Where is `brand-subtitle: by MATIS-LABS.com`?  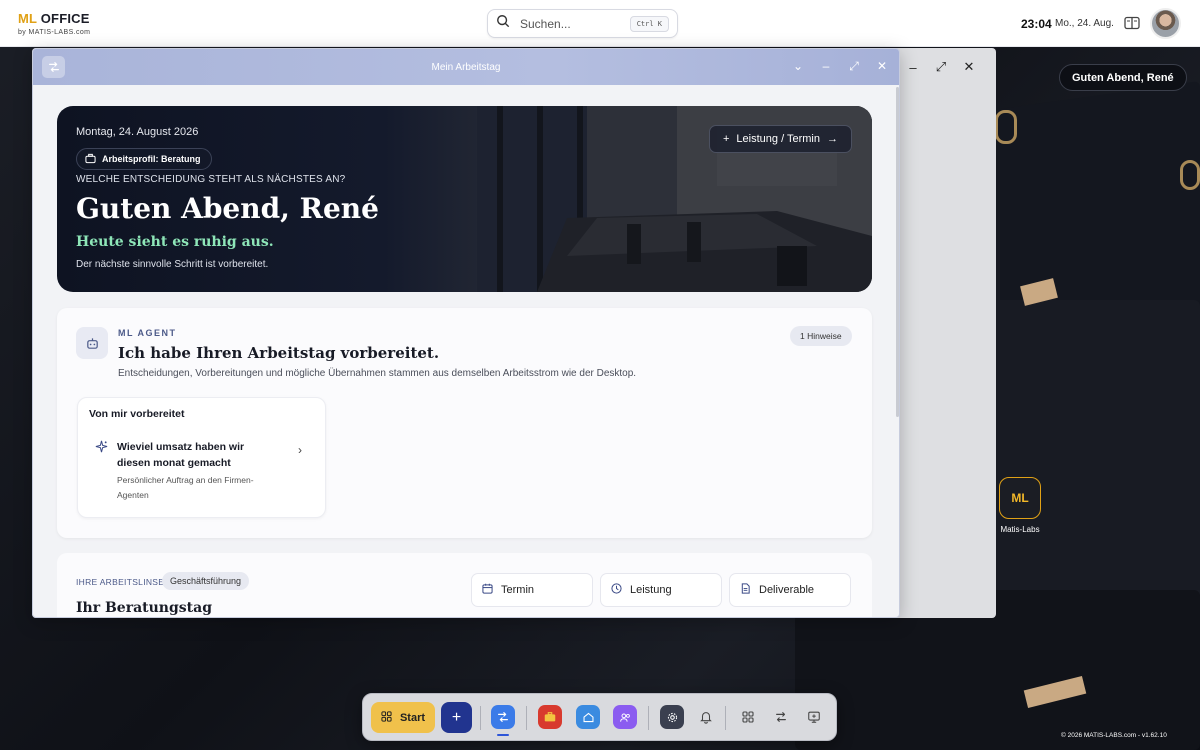 brand-subtitle: by MATIS-LABS.com is located at coordinates (54, 32).